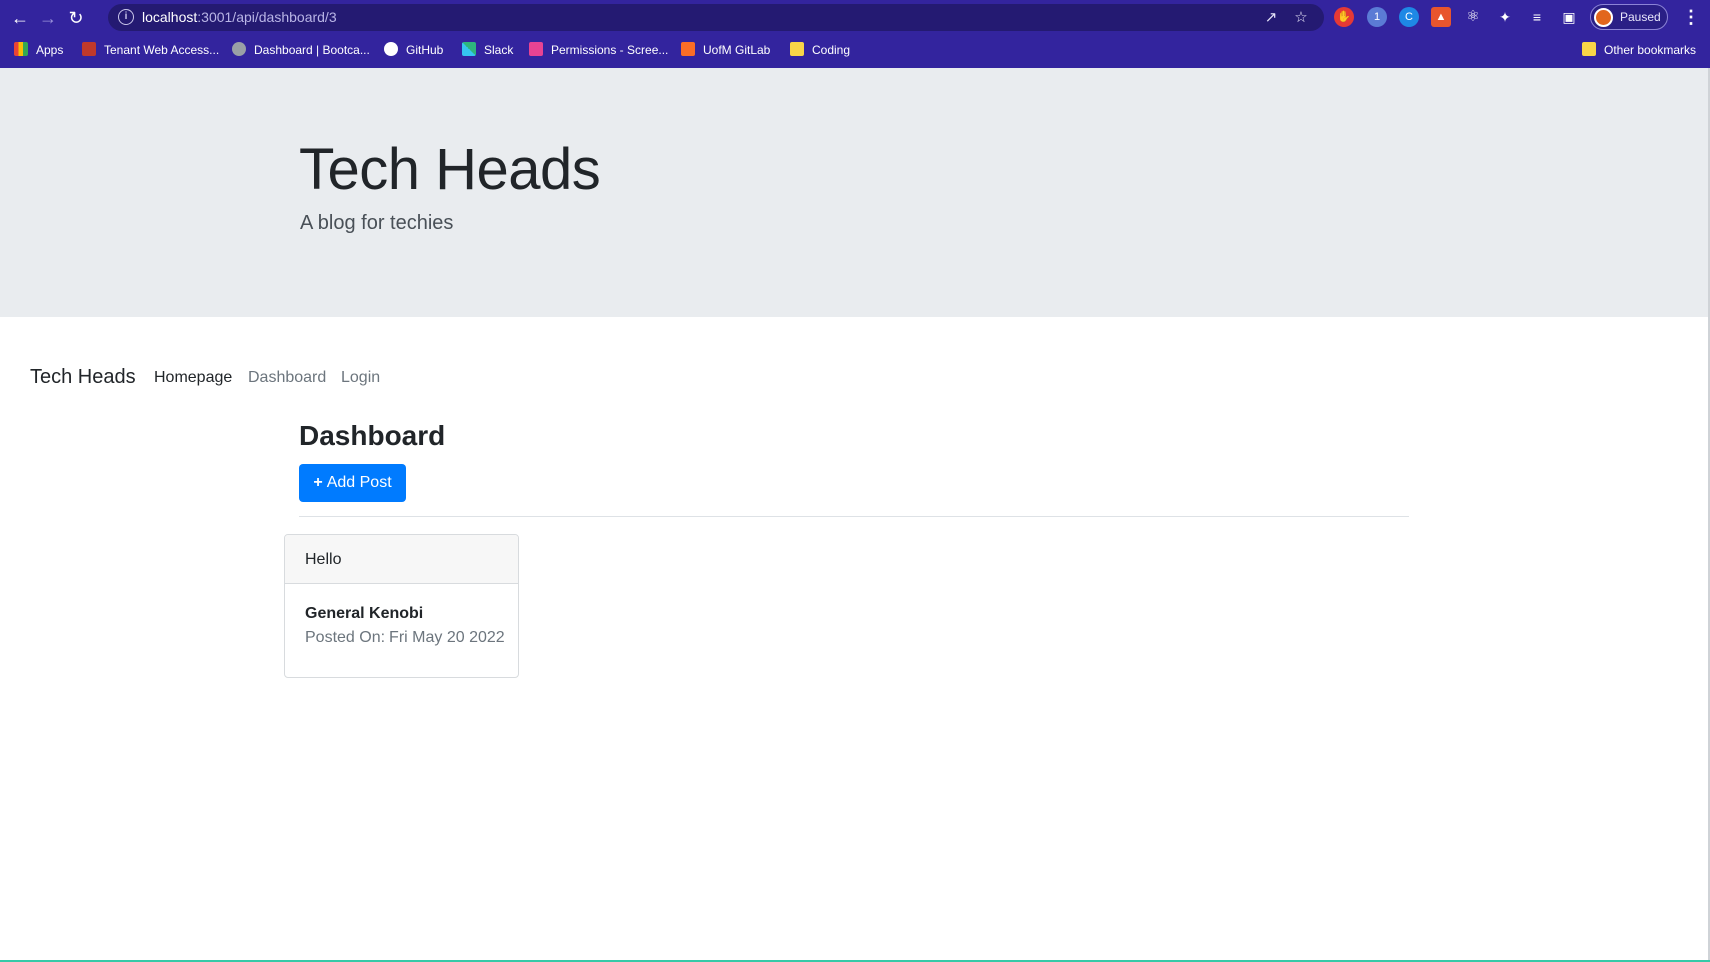 The width and height of the screenshot is (1710, 962). I want to click on extension-react-icon: ⚛, so click(1473, 17).